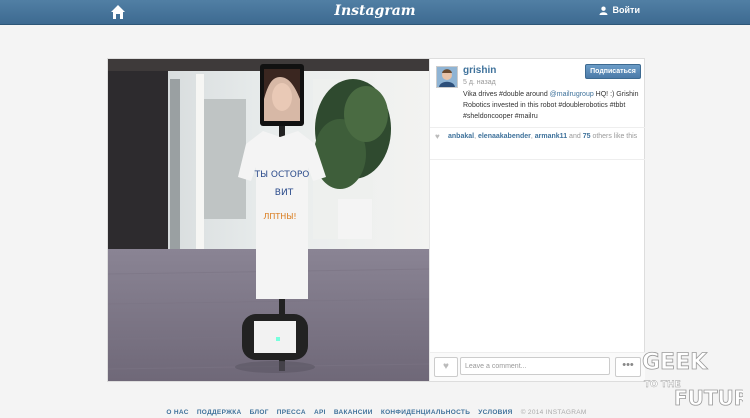 The image size is (750, 418). What do you see at coordinates (425, 412) in the screenshot?
I see `footer-link-privacy: КОНФИДЕНЦИАЛЬНОСТЬ` at bounding box center [425, 412].